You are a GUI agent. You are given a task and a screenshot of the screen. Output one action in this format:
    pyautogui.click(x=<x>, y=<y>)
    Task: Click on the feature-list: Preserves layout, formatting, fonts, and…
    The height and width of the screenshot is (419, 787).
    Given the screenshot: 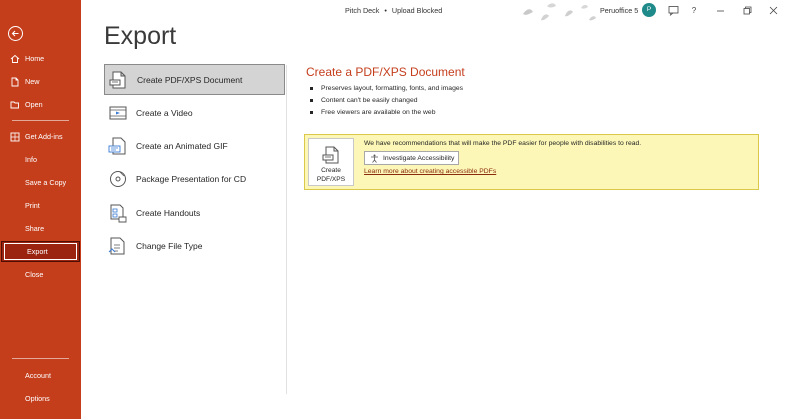 What is the action you would take?
    pyautogui.click(x=386, y=101)
    